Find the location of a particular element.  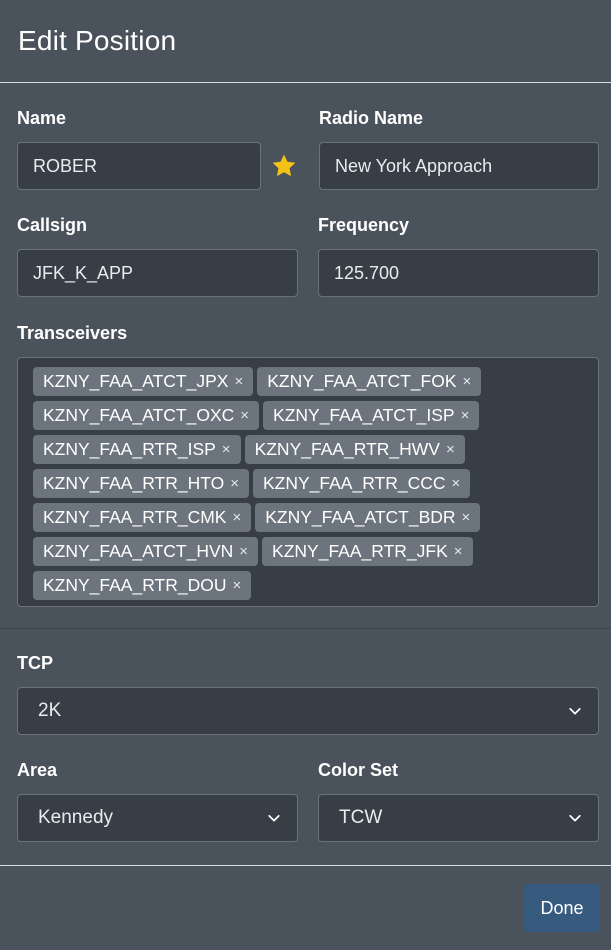

transceiver-tag: KZNY_FAA_RTR_DOU × is located at coordinates (142, 585).